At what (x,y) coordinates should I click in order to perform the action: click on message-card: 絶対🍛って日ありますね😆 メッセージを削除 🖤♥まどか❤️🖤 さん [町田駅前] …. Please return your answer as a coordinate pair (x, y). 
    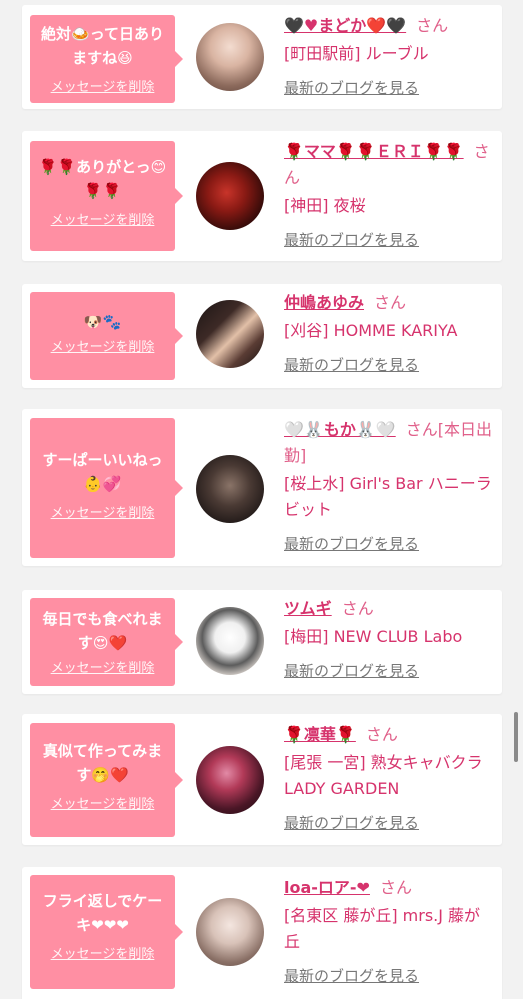
    Looking at the image, I should click on (262, 57).